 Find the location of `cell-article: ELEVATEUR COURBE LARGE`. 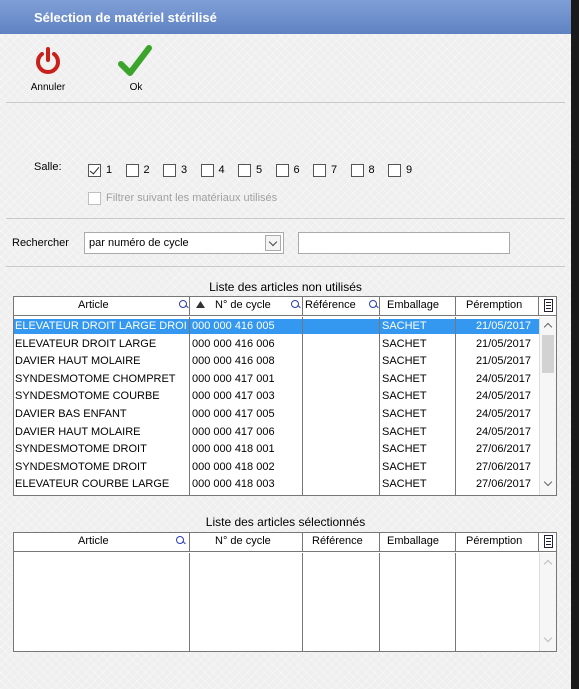

cell-article: ELEVATEUR COURBE LARGE is located at coordinates (92, 484).